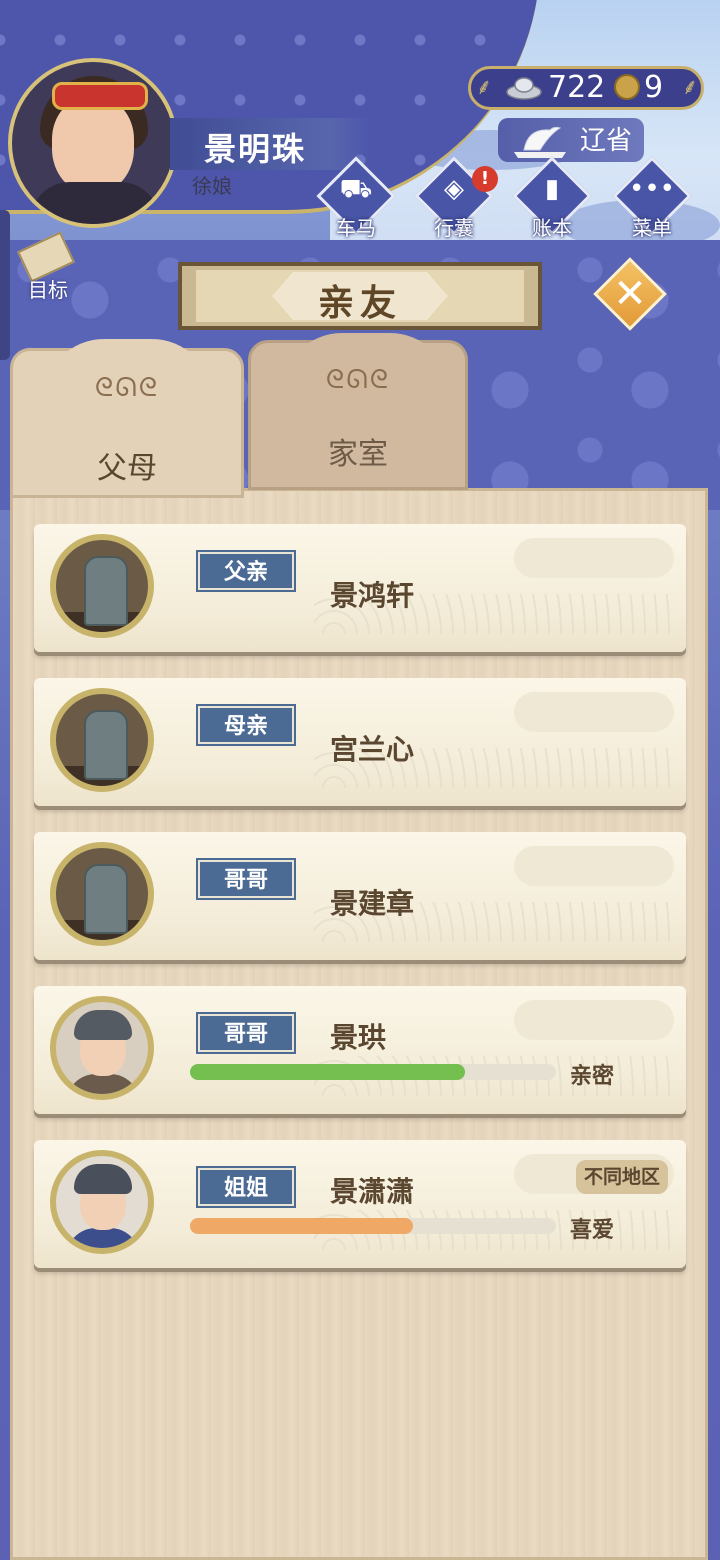  What do you see at coordinates (372, 595) in the screenshot?
I see `relative-name: 景鸿轩` at bounding box center [372, 595].